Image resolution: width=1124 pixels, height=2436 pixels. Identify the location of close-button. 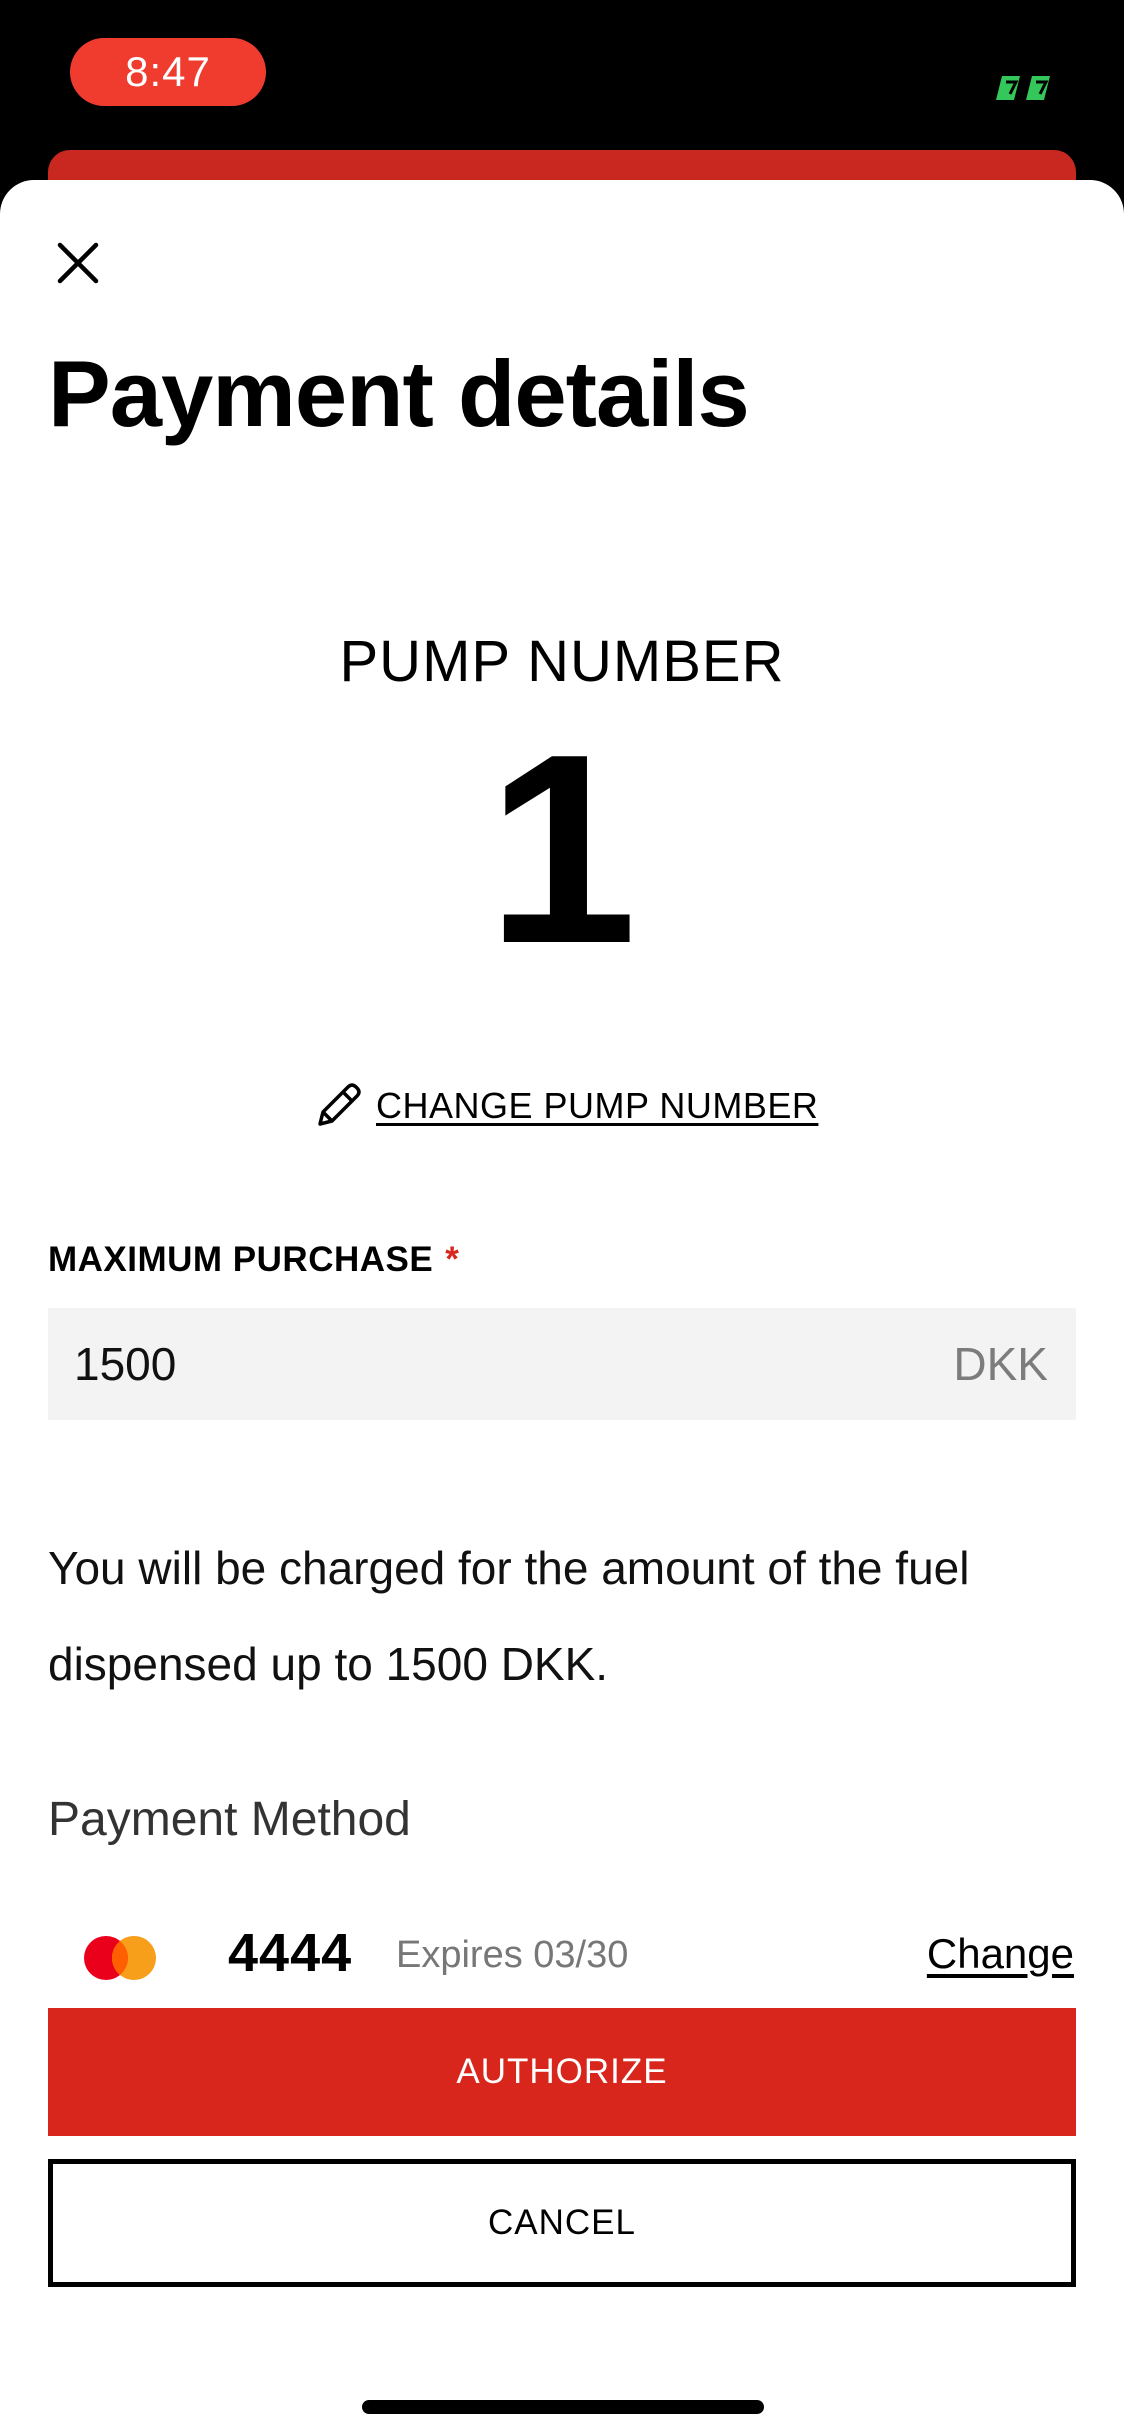
(78, 263).